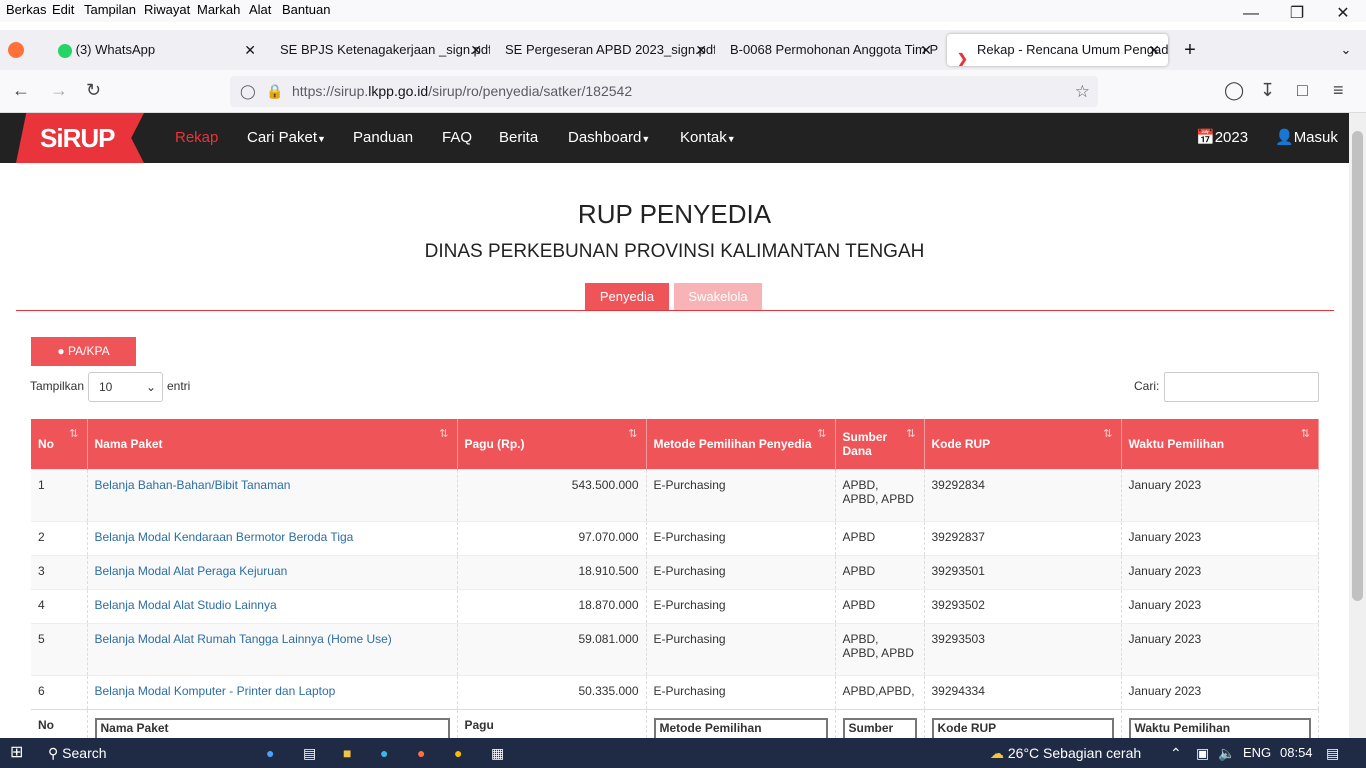  What do you see at coordinates (21, 90) in the screenshot?
I see `back-icon: ←` at bounding box center [21, 90].